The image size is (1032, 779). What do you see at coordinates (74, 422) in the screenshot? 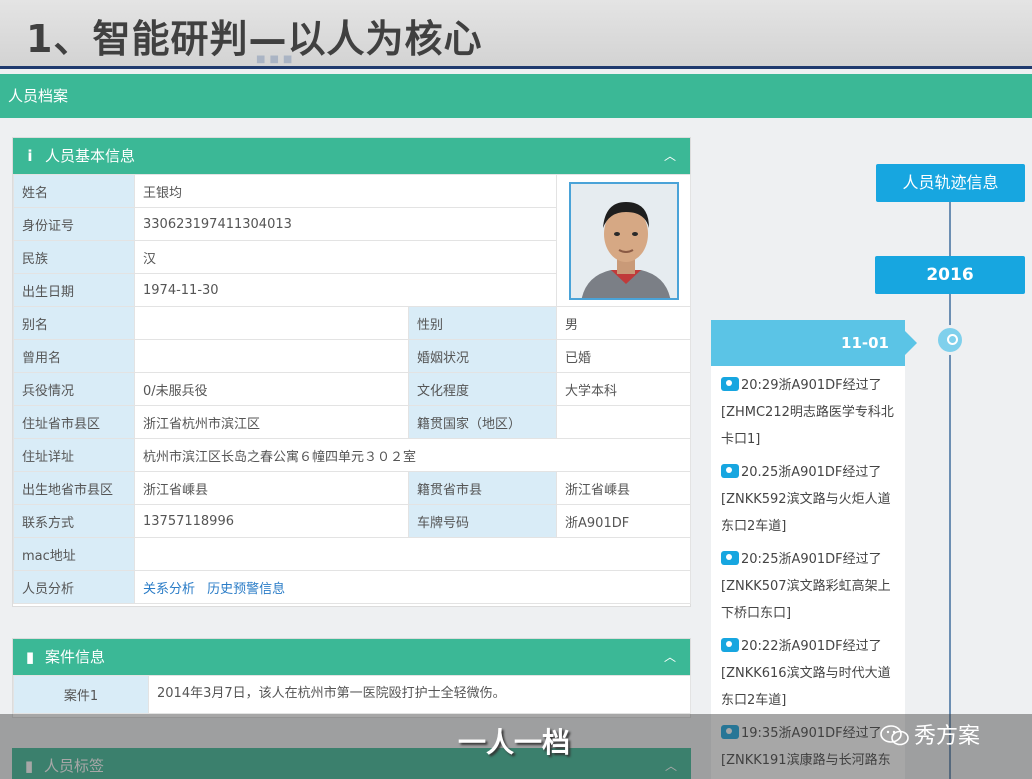
I see `addr-region-label: 住址省市县区` at bounding box center [74, 422].